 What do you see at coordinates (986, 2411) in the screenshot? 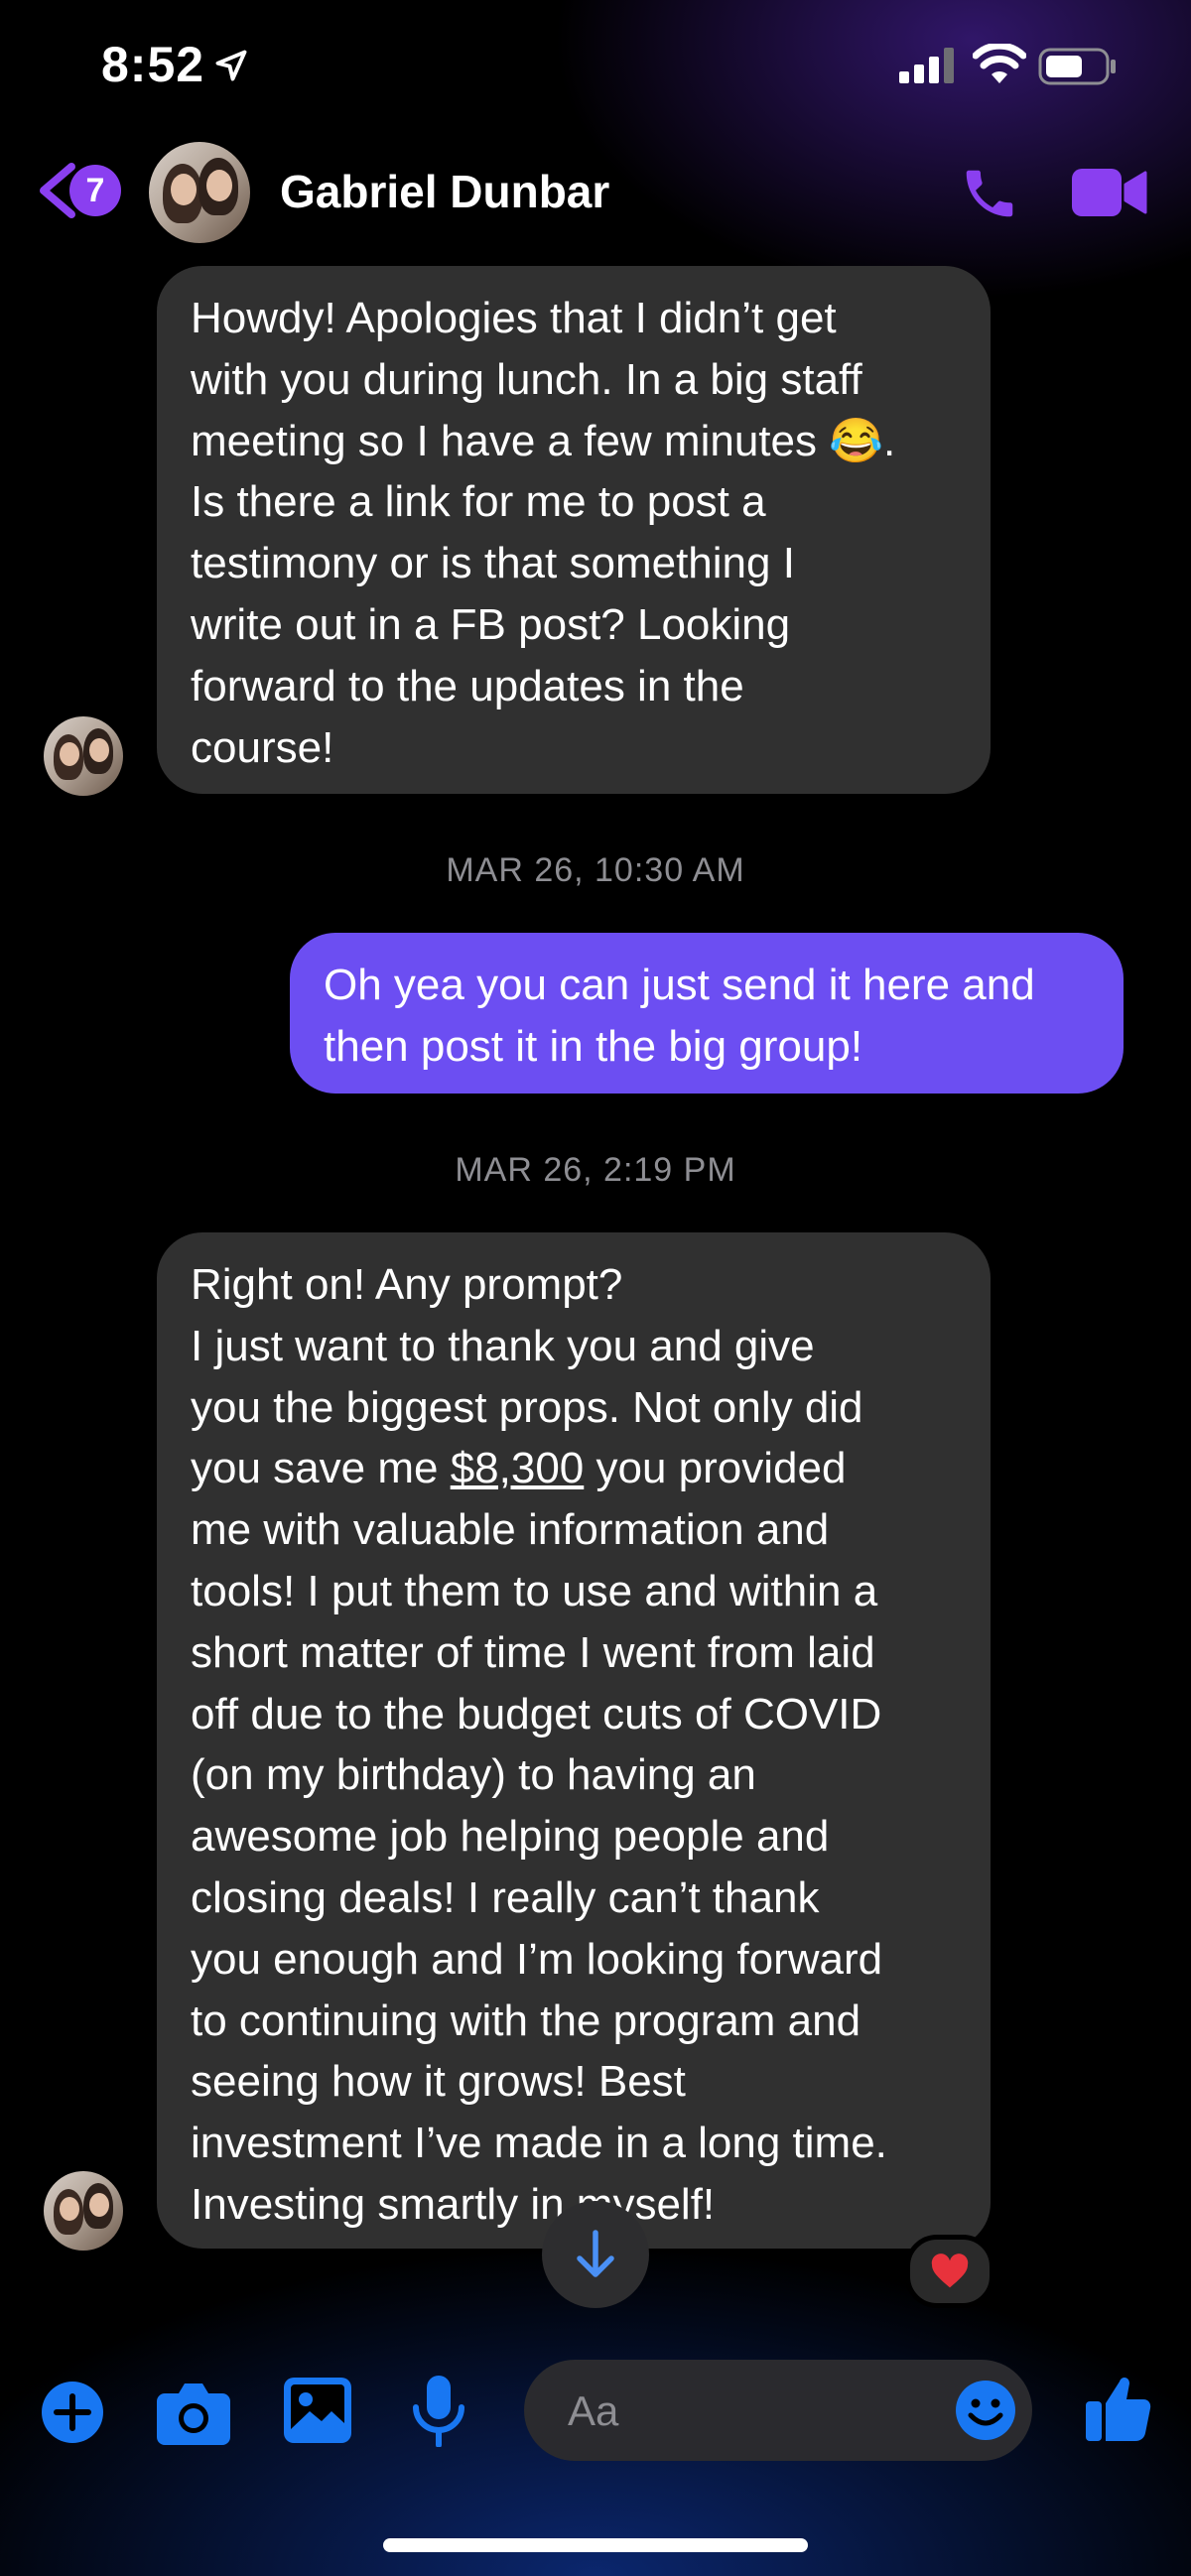
I see `smiley-icon` at bounding box center [986, 2411].